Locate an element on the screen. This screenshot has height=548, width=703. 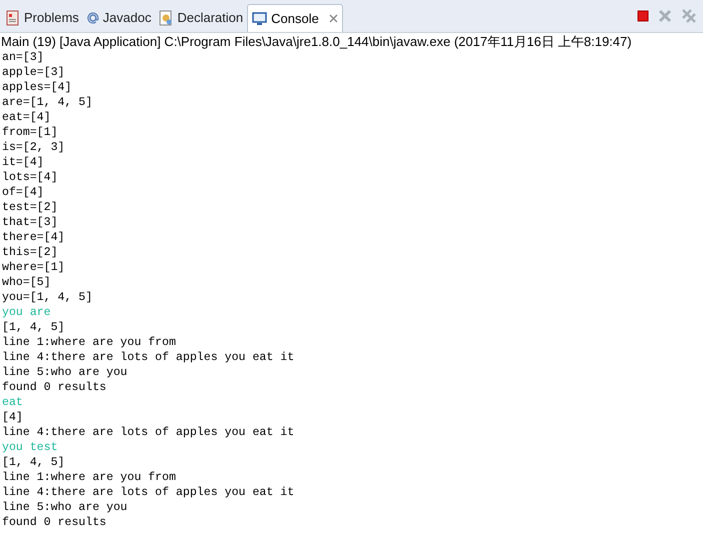
console-output-line: apples=[4] is located at coordinates (37, 87).